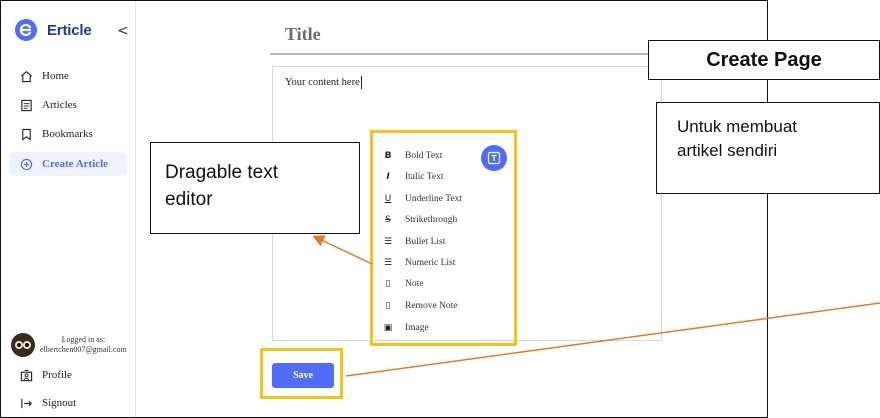 The height and width of the screenshot is (418, 880). Describe the element at coordinates (26, 403) in the screenshot. I see `signout-icon` at that location.